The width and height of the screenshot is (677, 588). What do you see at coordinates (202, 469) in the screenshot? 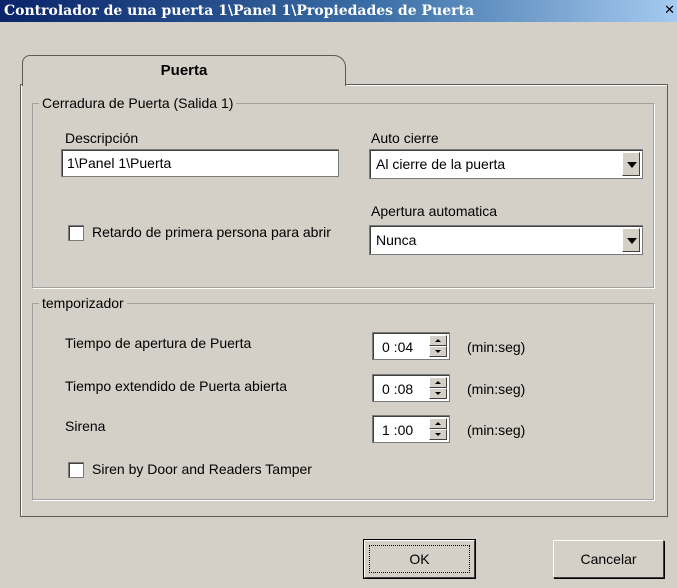
I see `siren-tamper-label: Siren by Door and Readers Tamper` at bounding box center [202, 469].